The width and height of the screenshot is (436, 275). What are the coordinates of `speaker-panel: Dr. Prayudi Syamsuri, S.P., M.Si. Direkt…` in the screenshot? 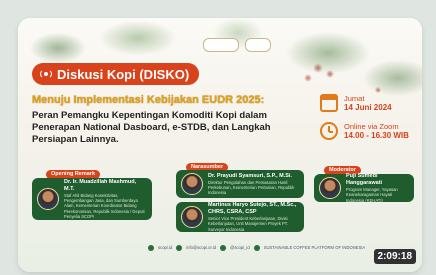 It's located at (240, 184).